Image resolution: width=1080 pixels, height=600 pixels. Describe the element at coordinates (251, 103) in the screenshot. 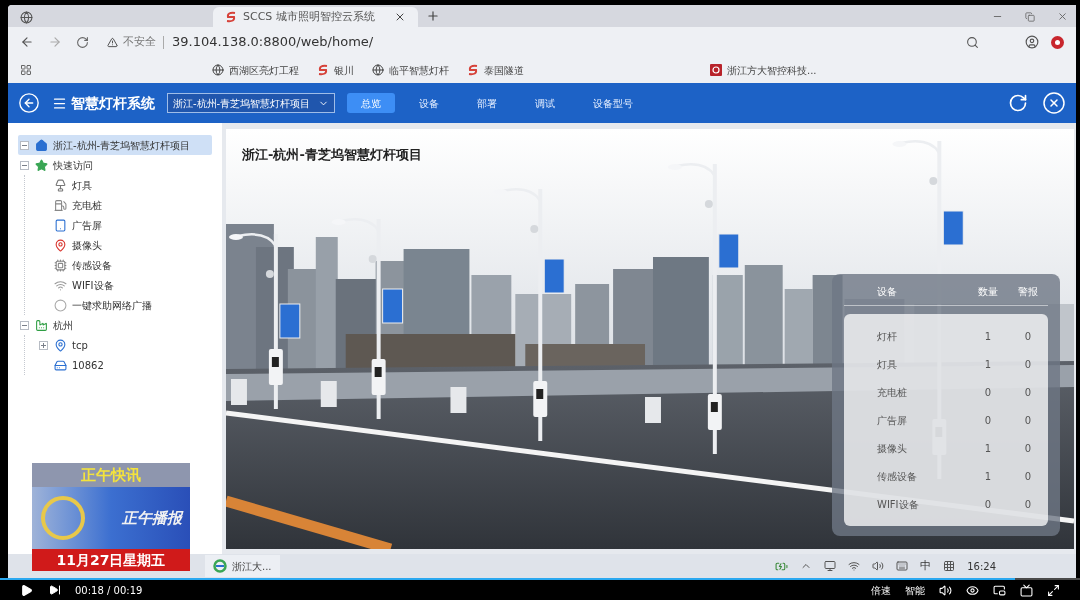

I see `project-select: 浙江-杭州-青芝坞智慧灯杆项目` at that location.